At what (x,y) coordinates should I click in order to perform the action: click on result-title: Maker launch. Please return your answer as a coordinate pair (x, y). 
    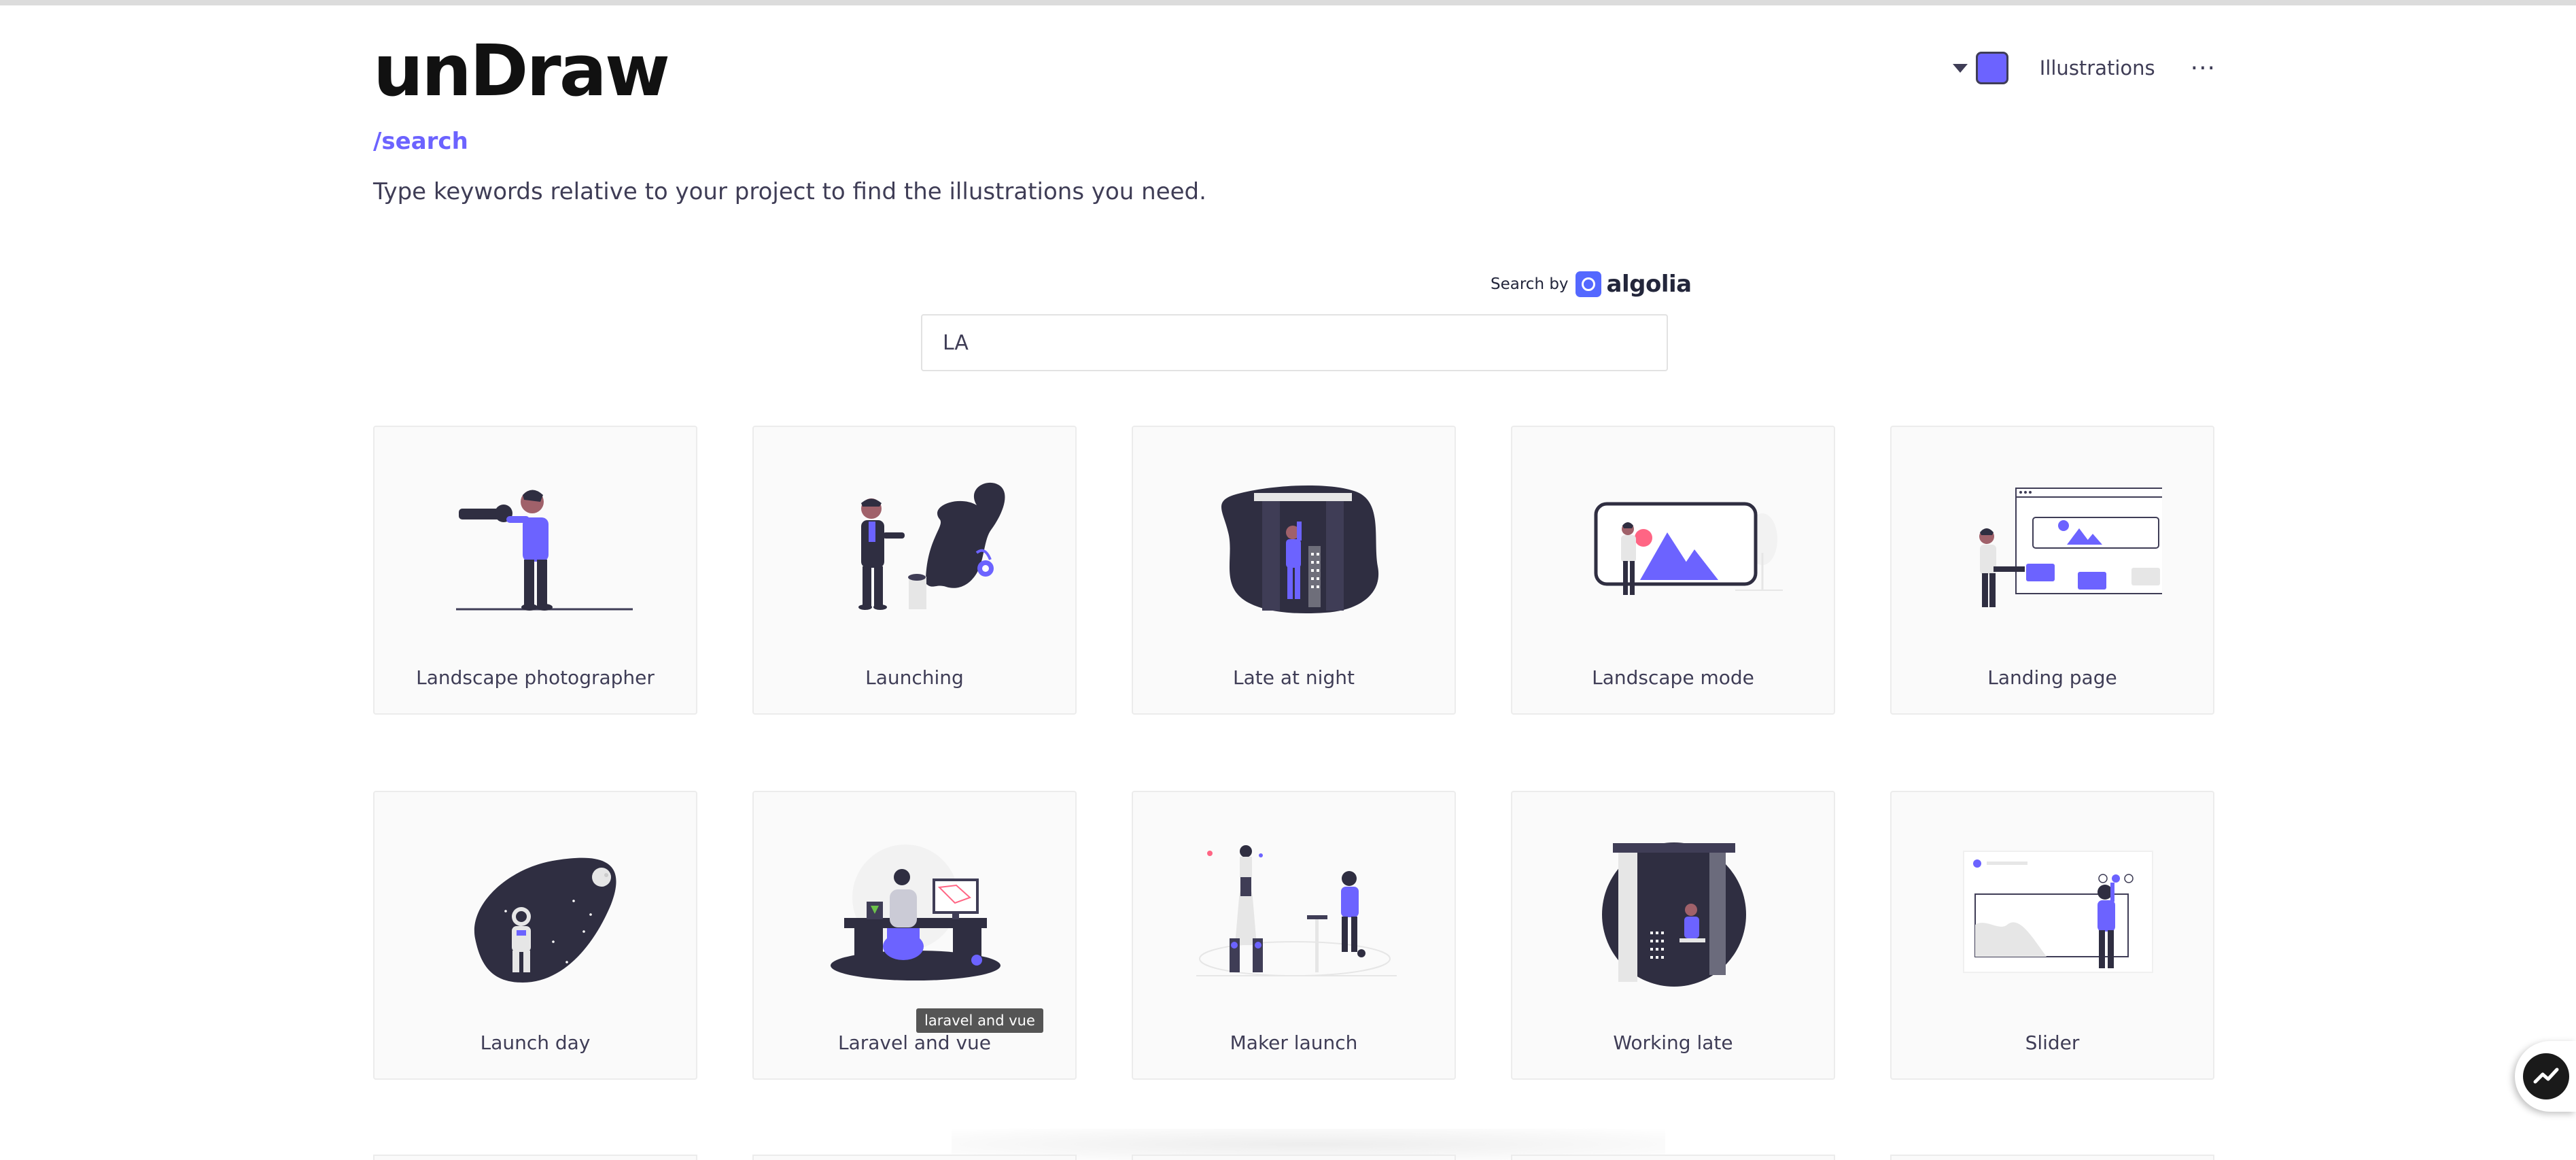
    Looking at the image, I should click on (1294, 1042).